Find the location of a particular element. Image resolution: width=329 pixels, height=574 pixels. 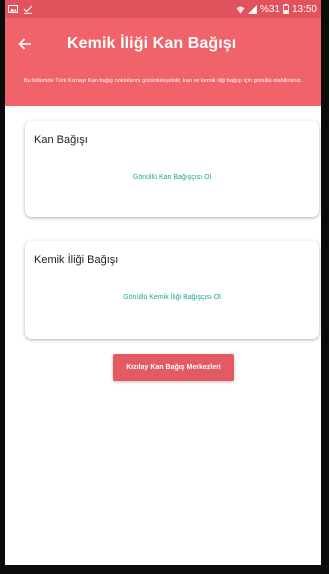

status-left is located at coordinates (20, 9).